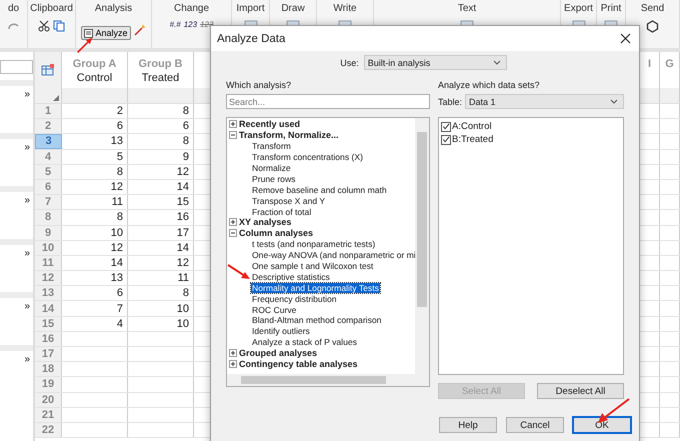  What do you see at coordinates (250, 8) in the screenshot?
I see `ribbon-group-label: Import` at bounding box center [250, 8].